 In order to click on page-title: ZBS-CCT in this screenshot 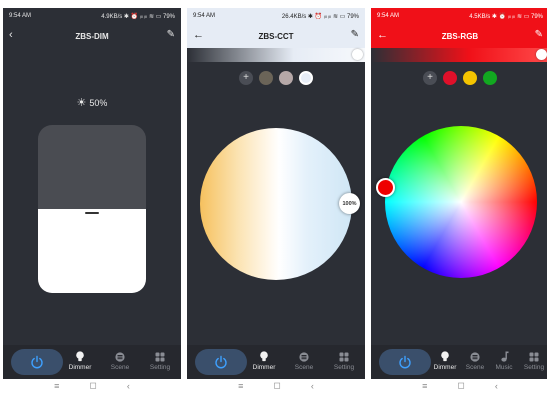, I will do `click(276, 36)`.